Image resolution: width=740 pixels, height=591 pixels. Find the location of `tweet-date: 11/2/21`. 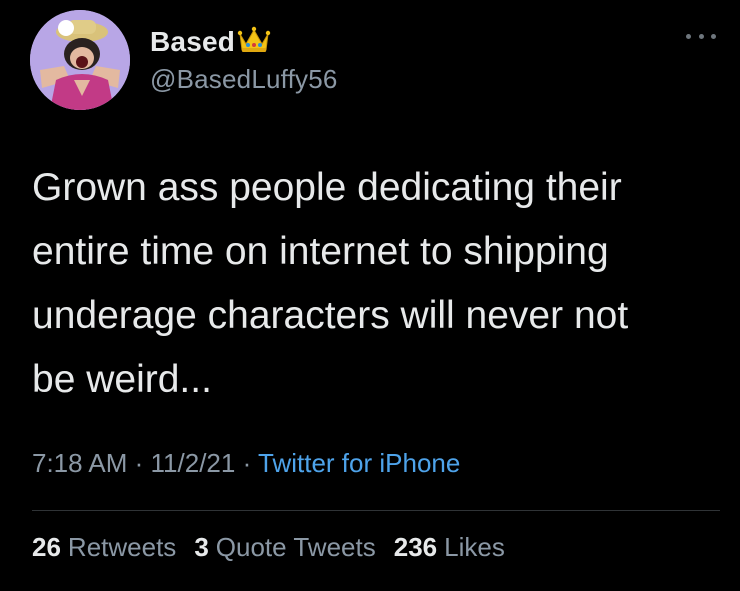

tweet-date: 11/2/21 is located at coordinates (193, 463).